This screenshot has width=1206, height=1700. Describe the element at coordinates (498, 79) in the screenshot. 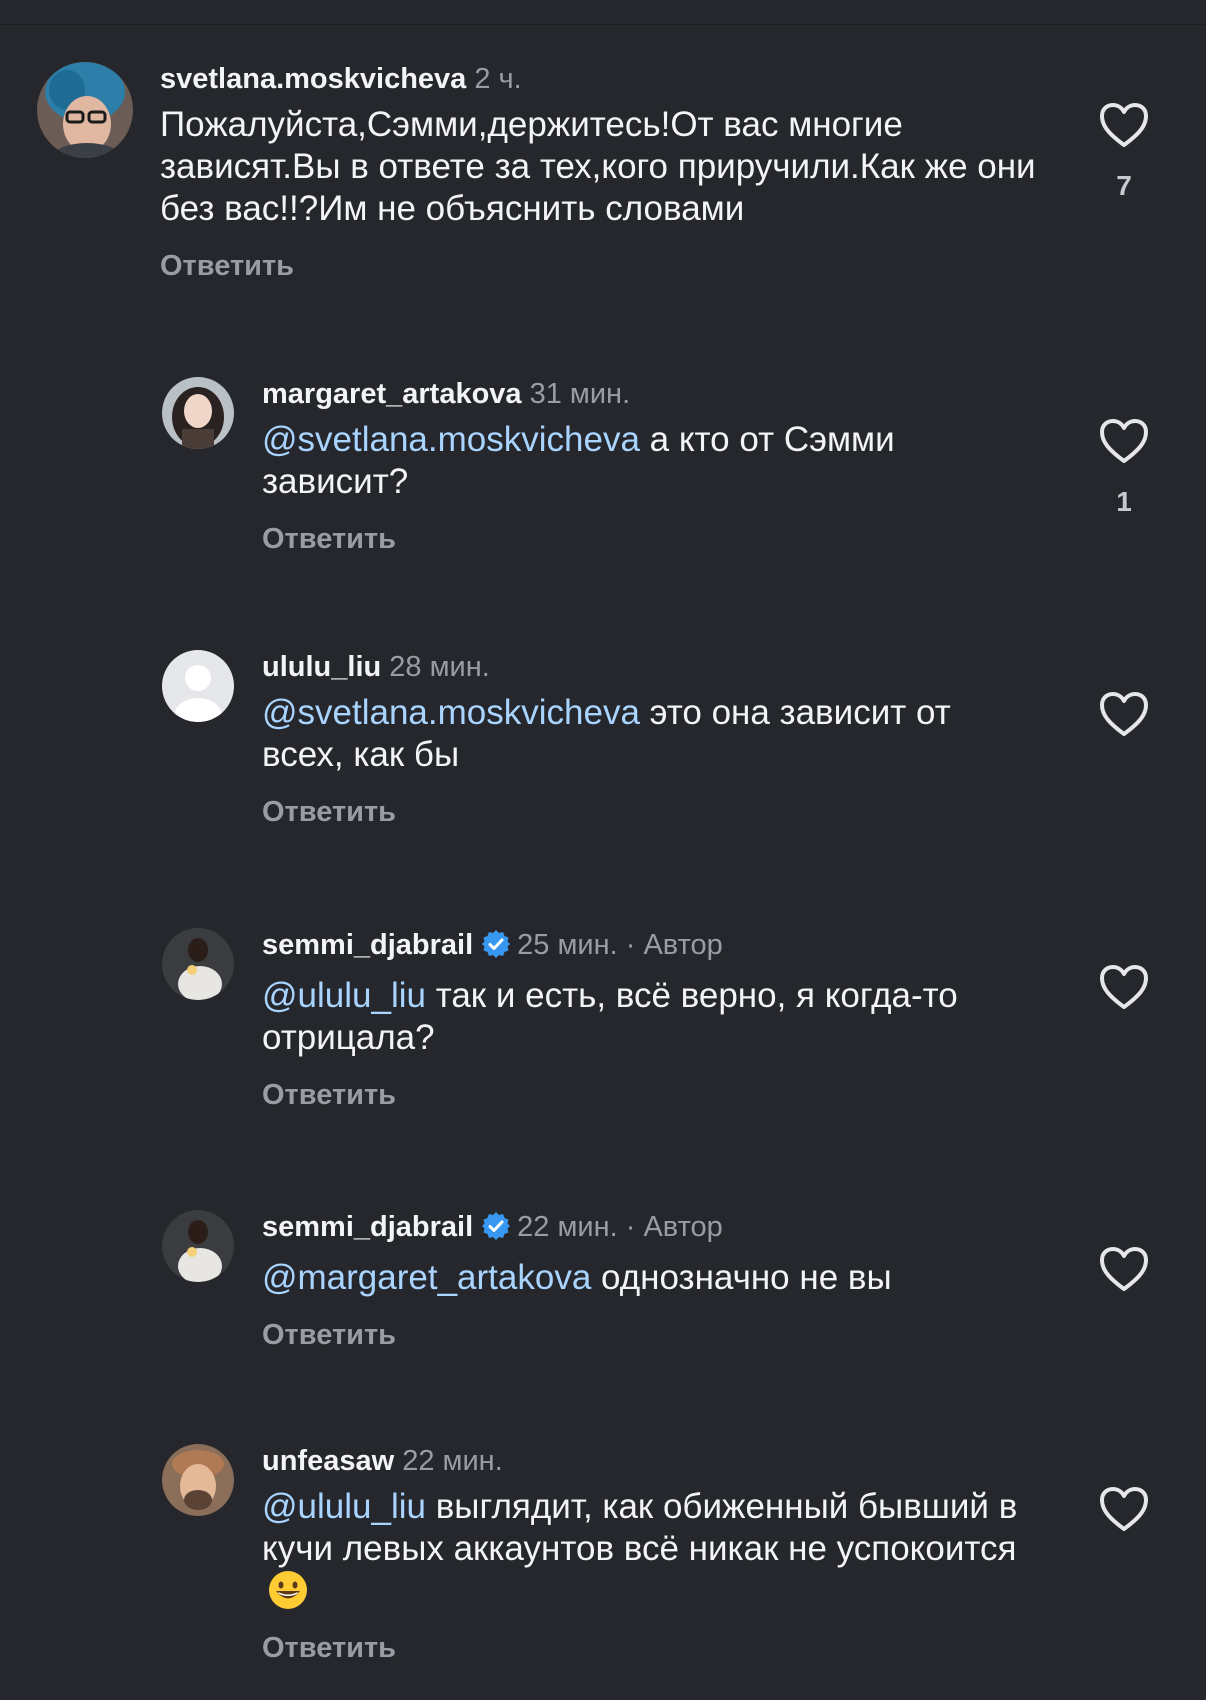

I see `timestamp: 2 ч.` at that location.